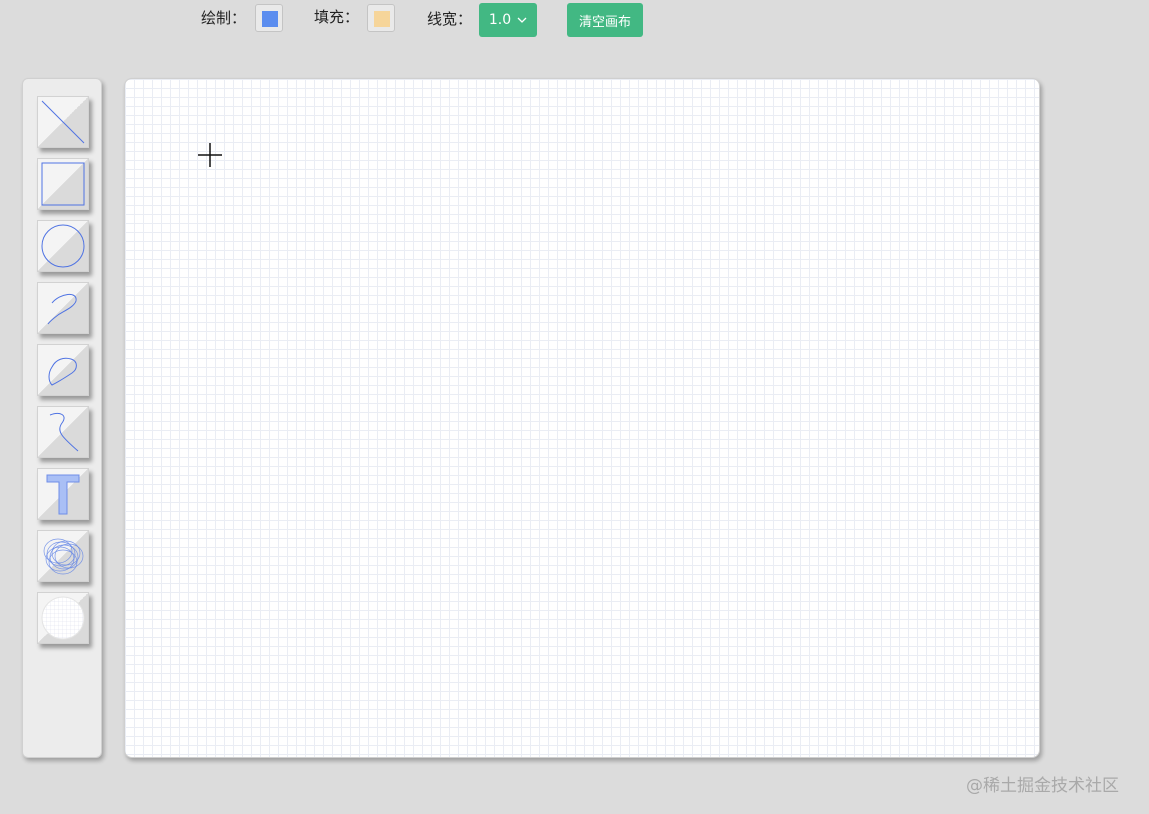 This screenshot has width=1149, height=814. I want to click on spirograph-tool, so click(63, 556).